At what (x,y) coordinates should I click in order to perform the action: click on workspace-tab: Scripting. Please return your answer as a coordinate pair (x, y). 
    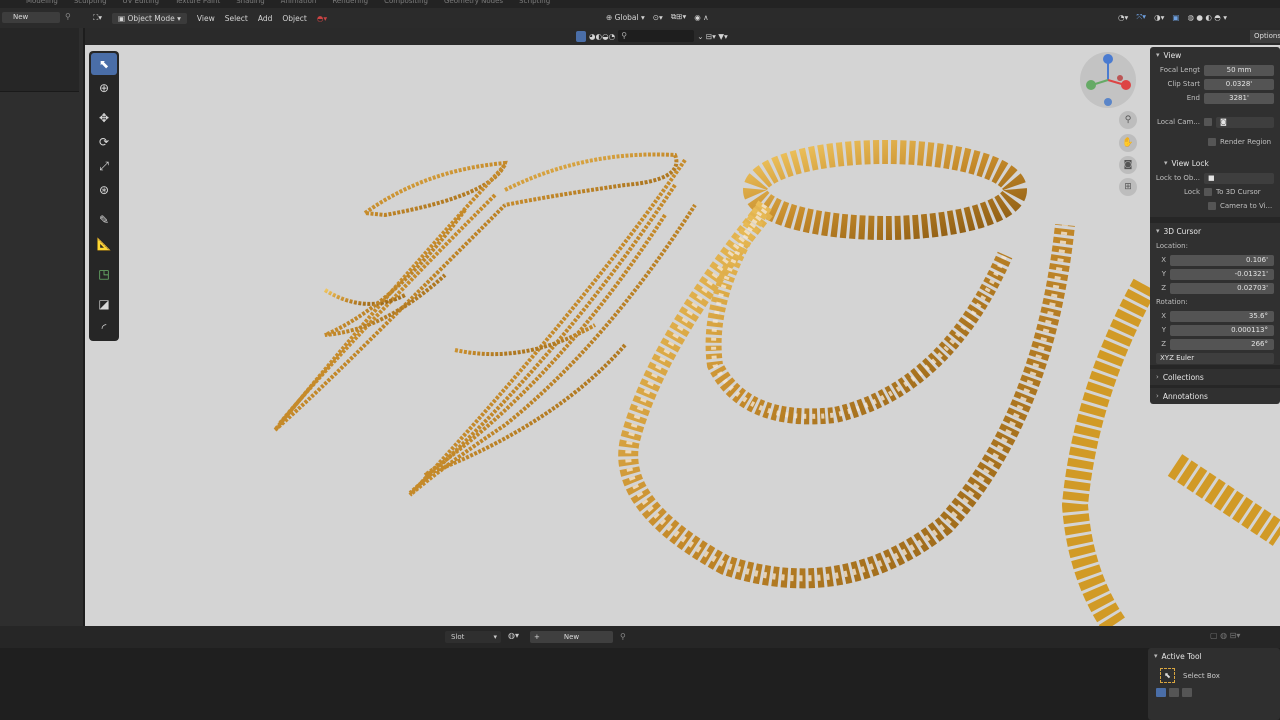
    Looking at the image, I should click on (534, 2).